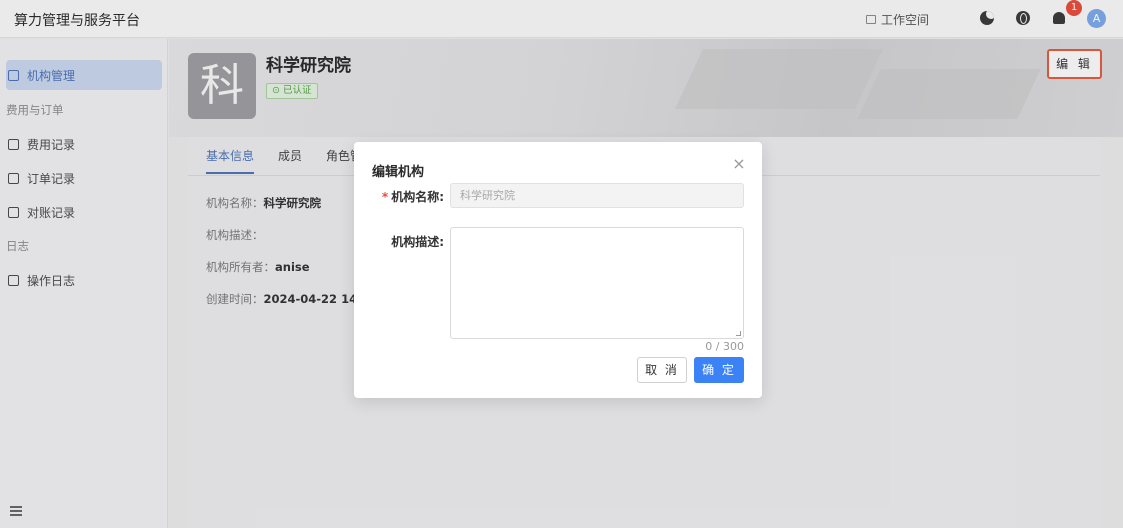 The width and height of the screenshot is (1123, 528). Describe the element at coordinates (738, 333) in the screenshot. I see `resize-handle-icon` at that location.